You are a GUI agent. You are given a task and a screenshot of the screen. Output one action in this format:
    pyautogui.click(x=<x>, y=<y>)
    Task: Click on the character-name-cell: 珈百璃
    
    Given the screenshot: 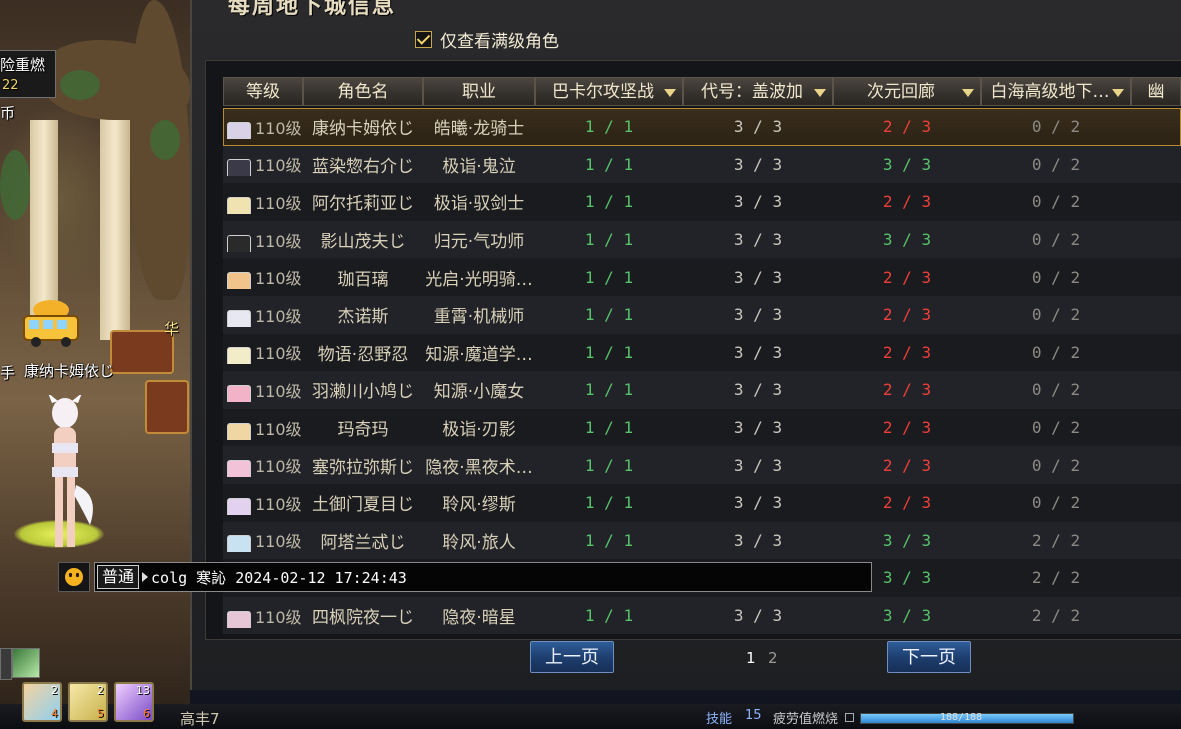 What is the action you would take?
    pyautogui.click(x=363, y=279)
    